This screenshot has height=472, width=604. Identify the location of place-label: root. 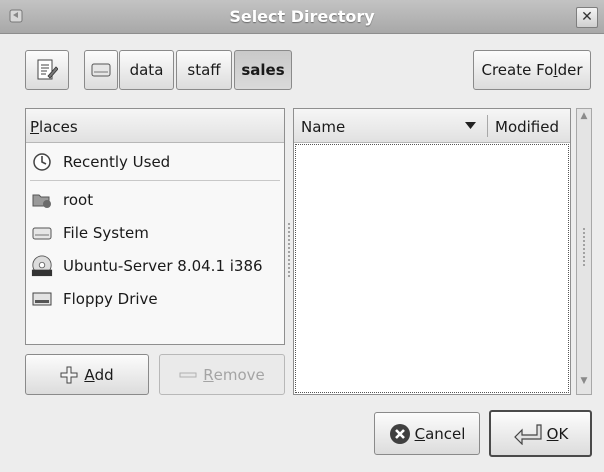
(78, 199).